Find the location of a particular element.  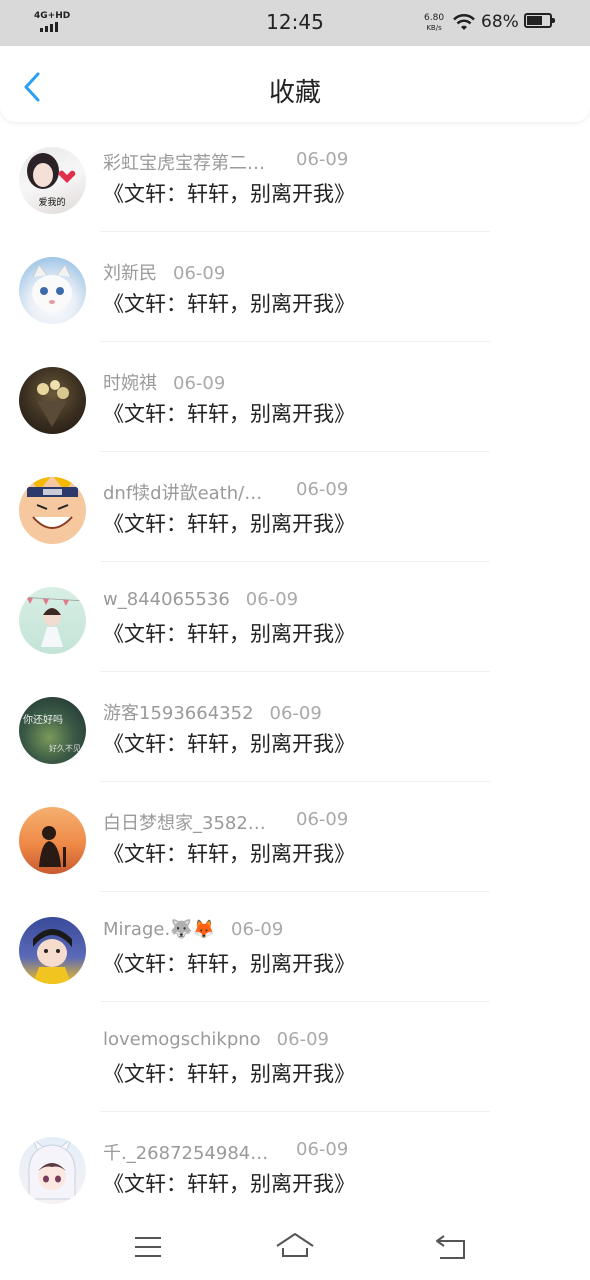

item-meta: 千._2687254984… 06-09 is located at coordinates (225, 1152).